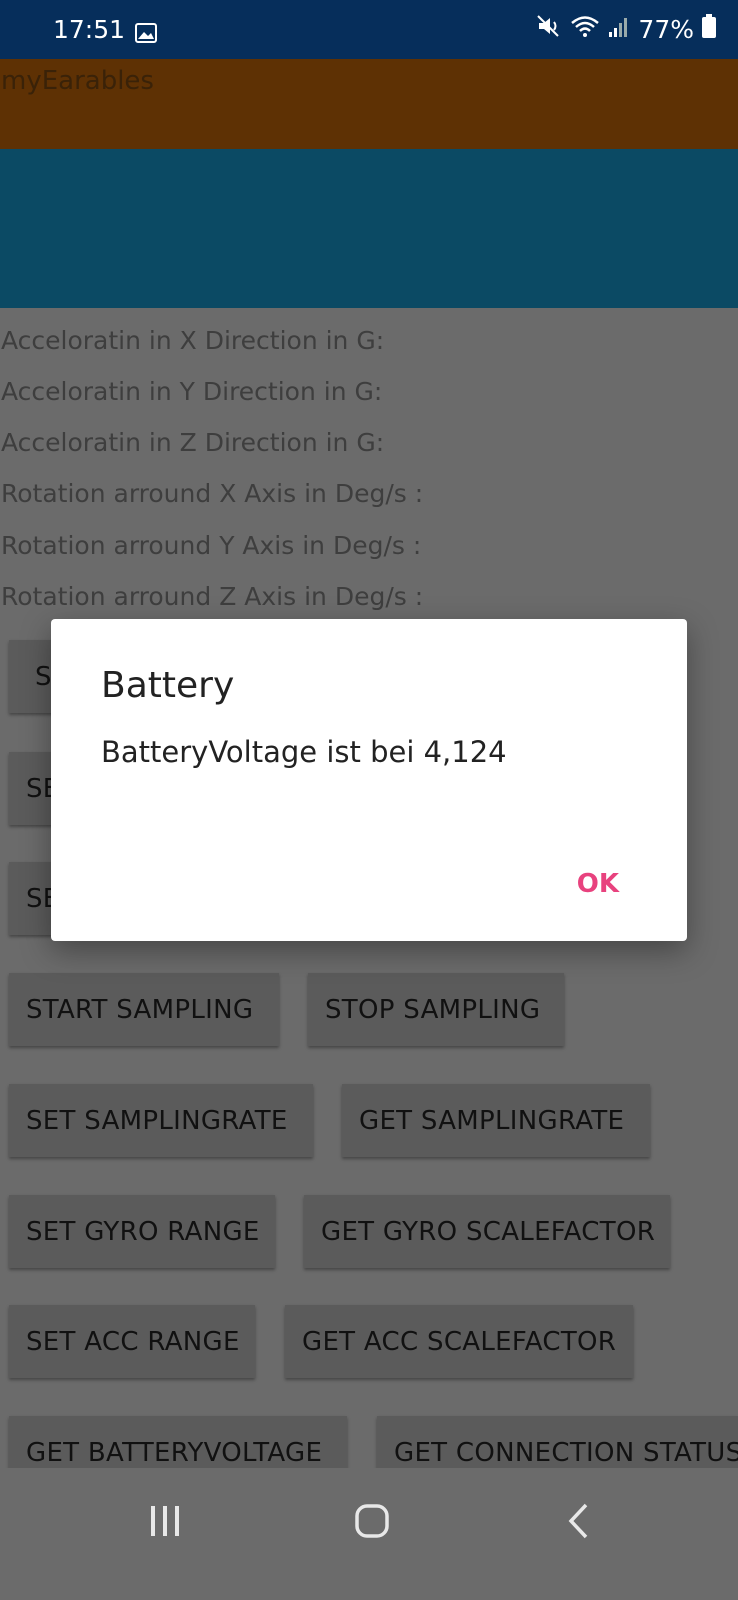  What do you see at coordinates (369, 228) in the screenshot?
I see `app-banner` at bounding box center [369, 228].